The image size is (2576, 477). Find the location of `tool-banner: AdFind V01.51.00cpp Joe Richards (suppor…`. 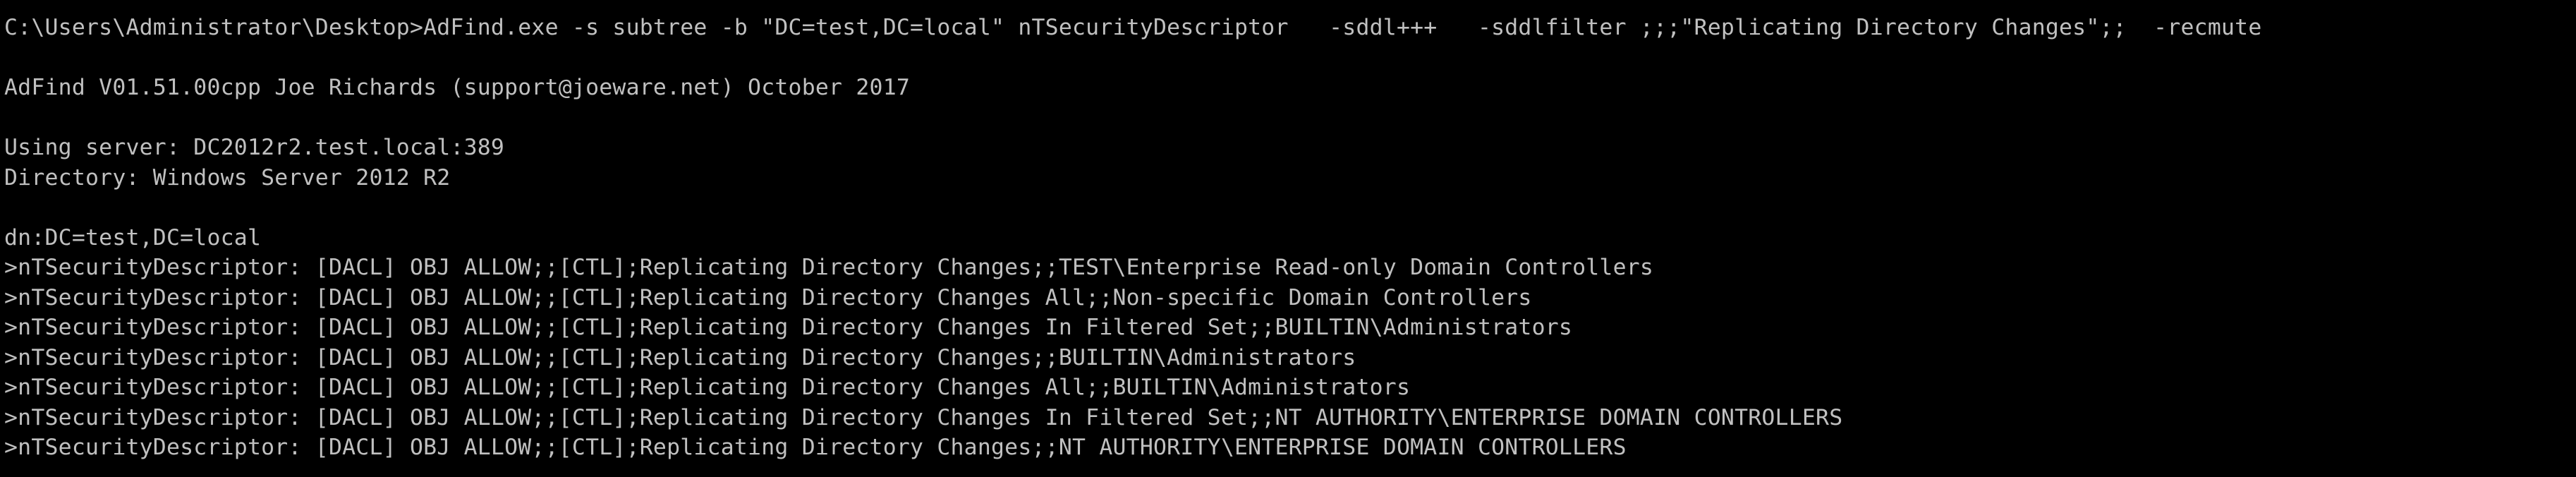

tool-banner: AdFind V01.51.00cpp Joe Richards (suppor… is located at coordinates (457, 87).